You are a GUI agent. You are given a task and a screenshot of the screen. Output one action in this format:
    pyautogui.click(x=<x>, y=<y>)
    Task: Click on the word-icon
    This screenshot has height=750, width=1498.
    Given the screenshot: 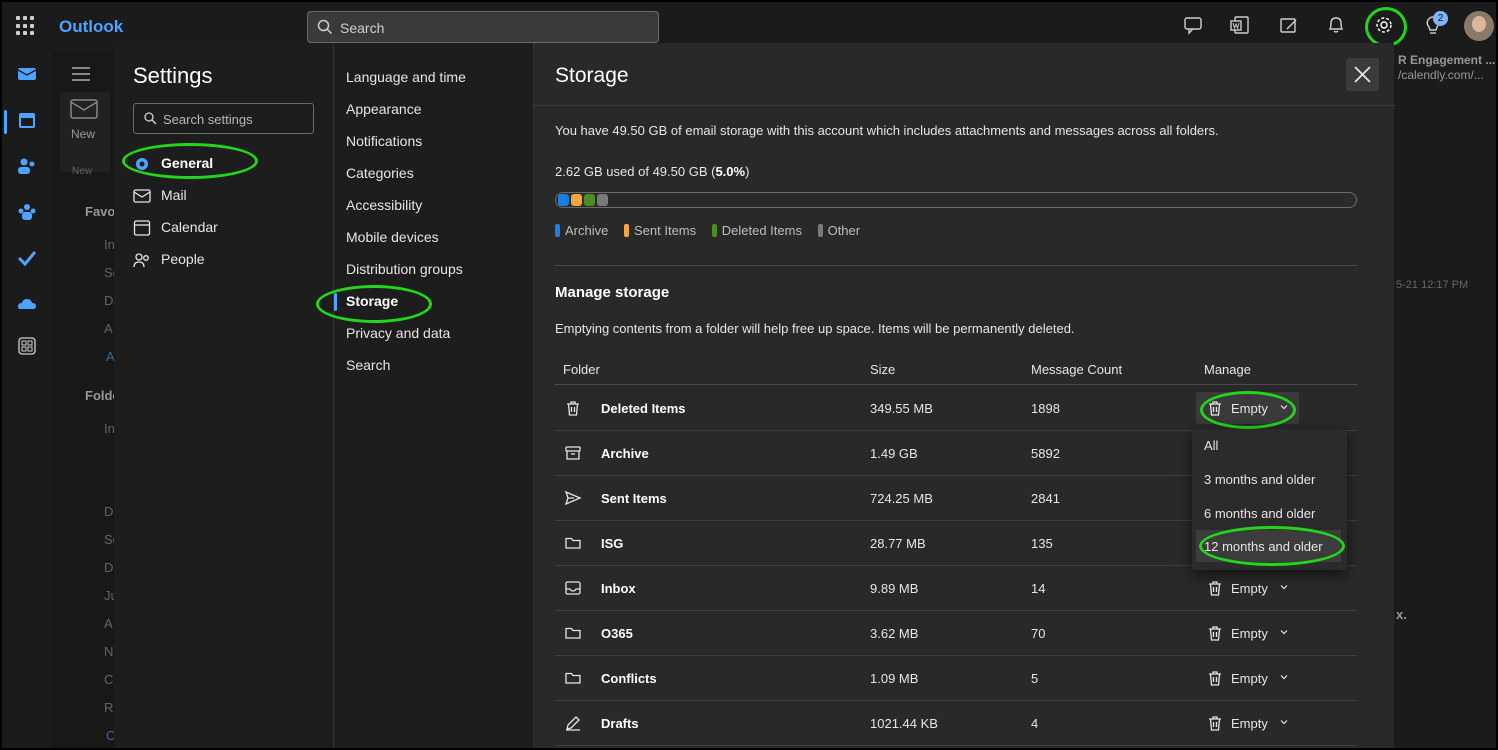 What is the action you would take?
    pyautogui.click(x=1240, y=25)
    